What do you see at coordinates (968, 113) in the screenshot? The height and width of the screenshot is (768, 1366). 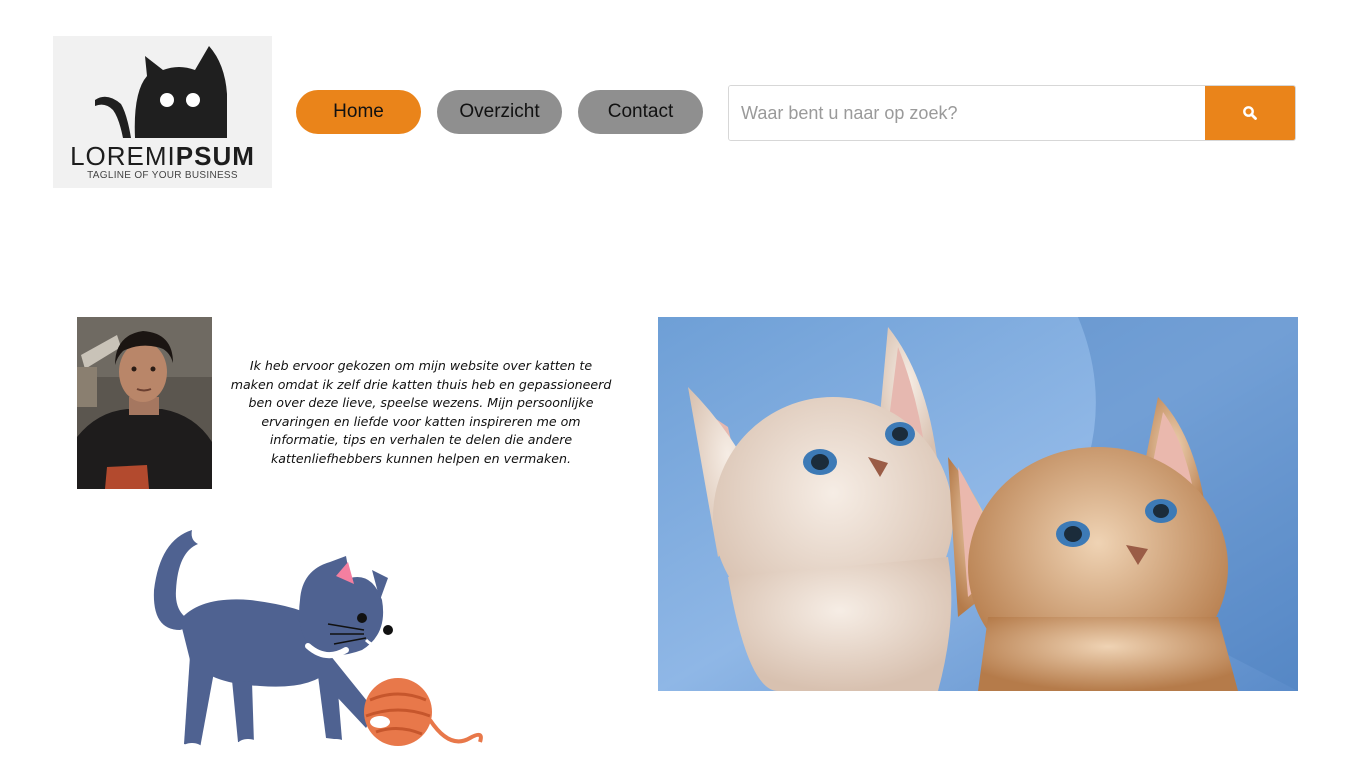 I see `search-input` at bounding box center [968, 113].